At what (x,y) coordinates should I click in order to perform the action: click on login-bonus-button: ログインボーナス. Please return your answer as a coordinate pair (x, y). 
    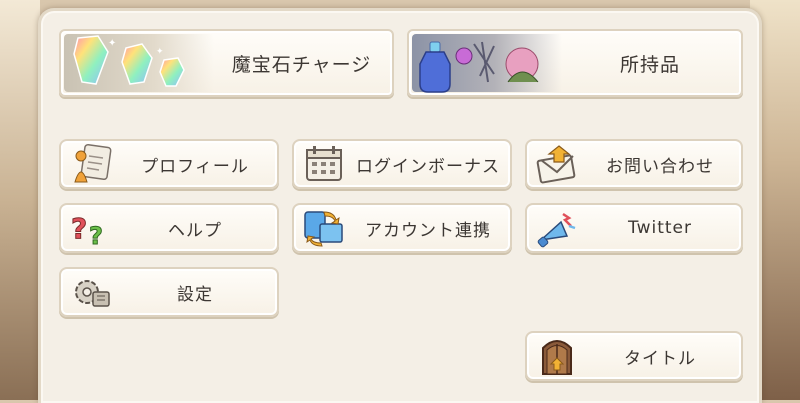
    Looking at the image, I should click on (402, 164).